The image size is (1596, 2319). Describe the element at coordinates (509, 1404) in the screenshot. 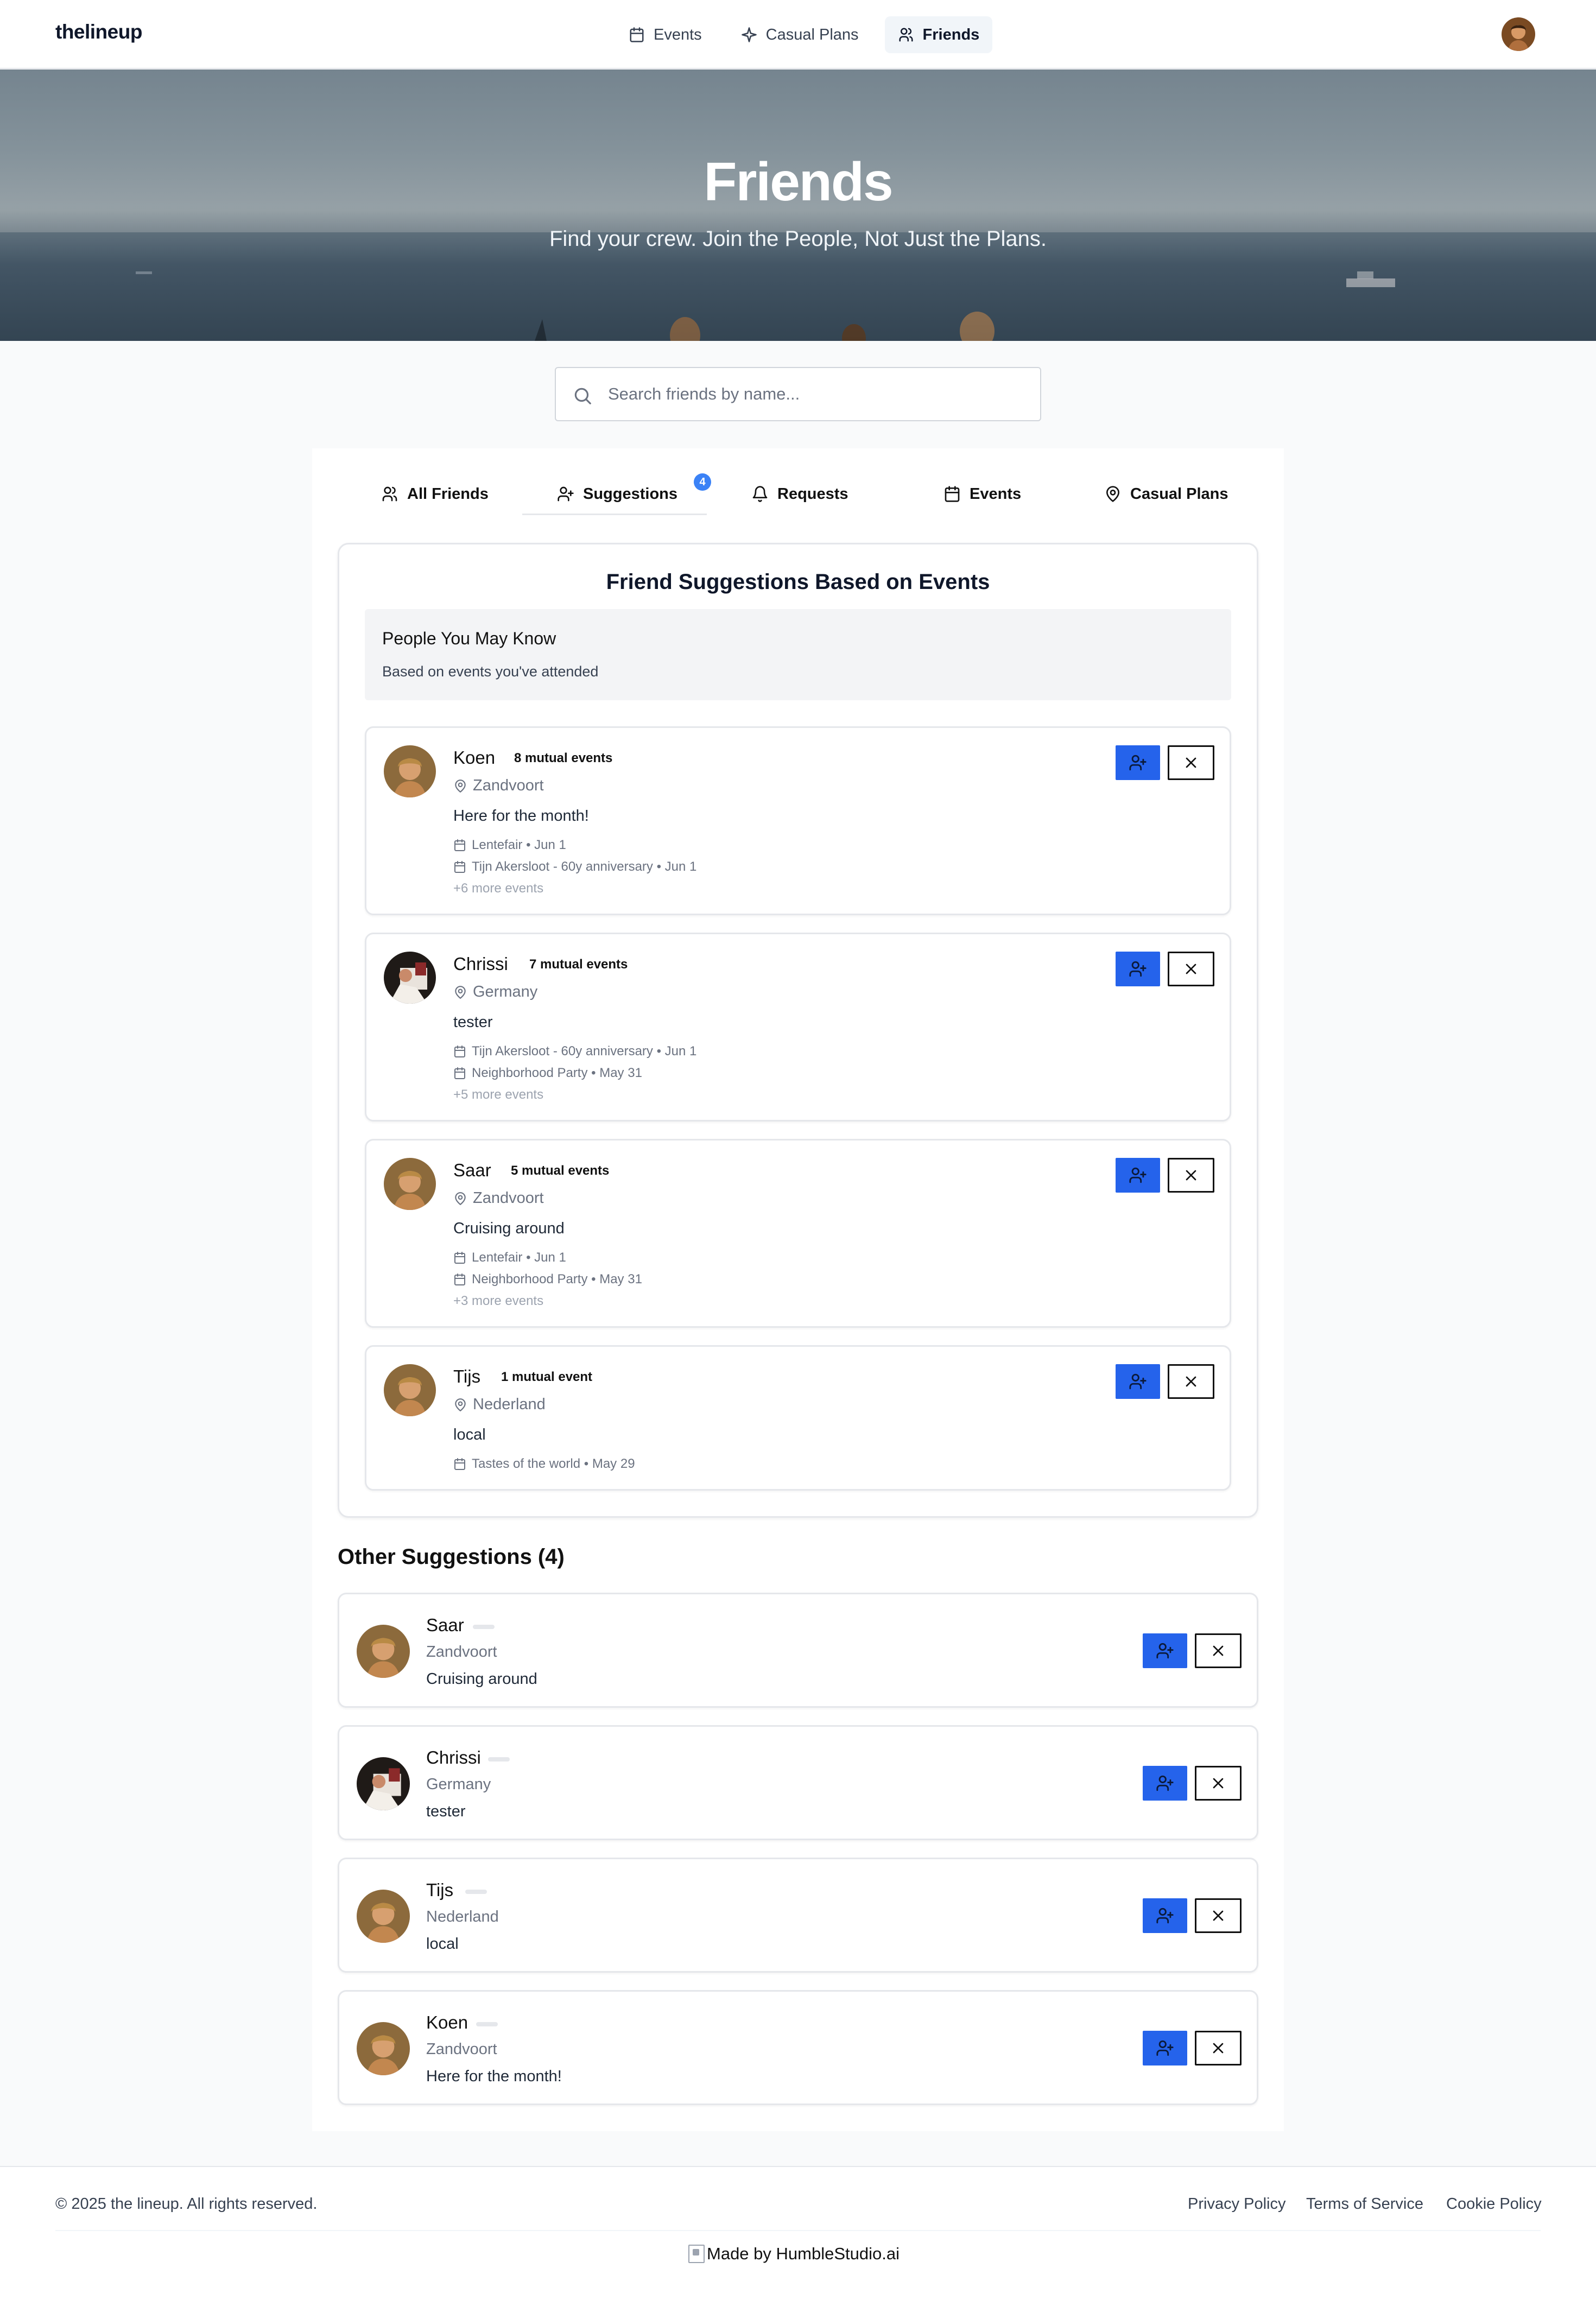

I see `location-text: Nederland` at that location.